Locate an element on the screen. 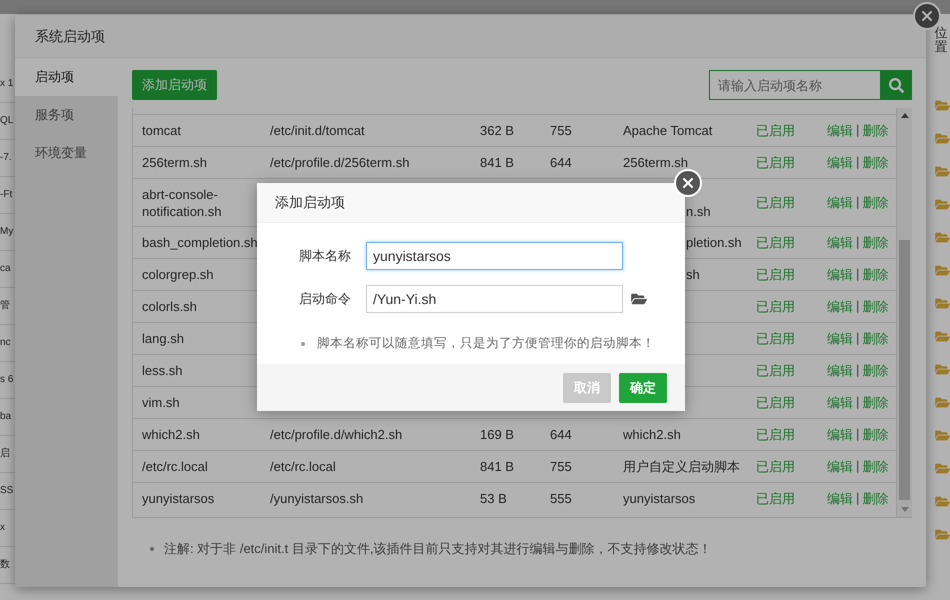  table-cell-text: vim.sh is located at coordinates (161, 402).